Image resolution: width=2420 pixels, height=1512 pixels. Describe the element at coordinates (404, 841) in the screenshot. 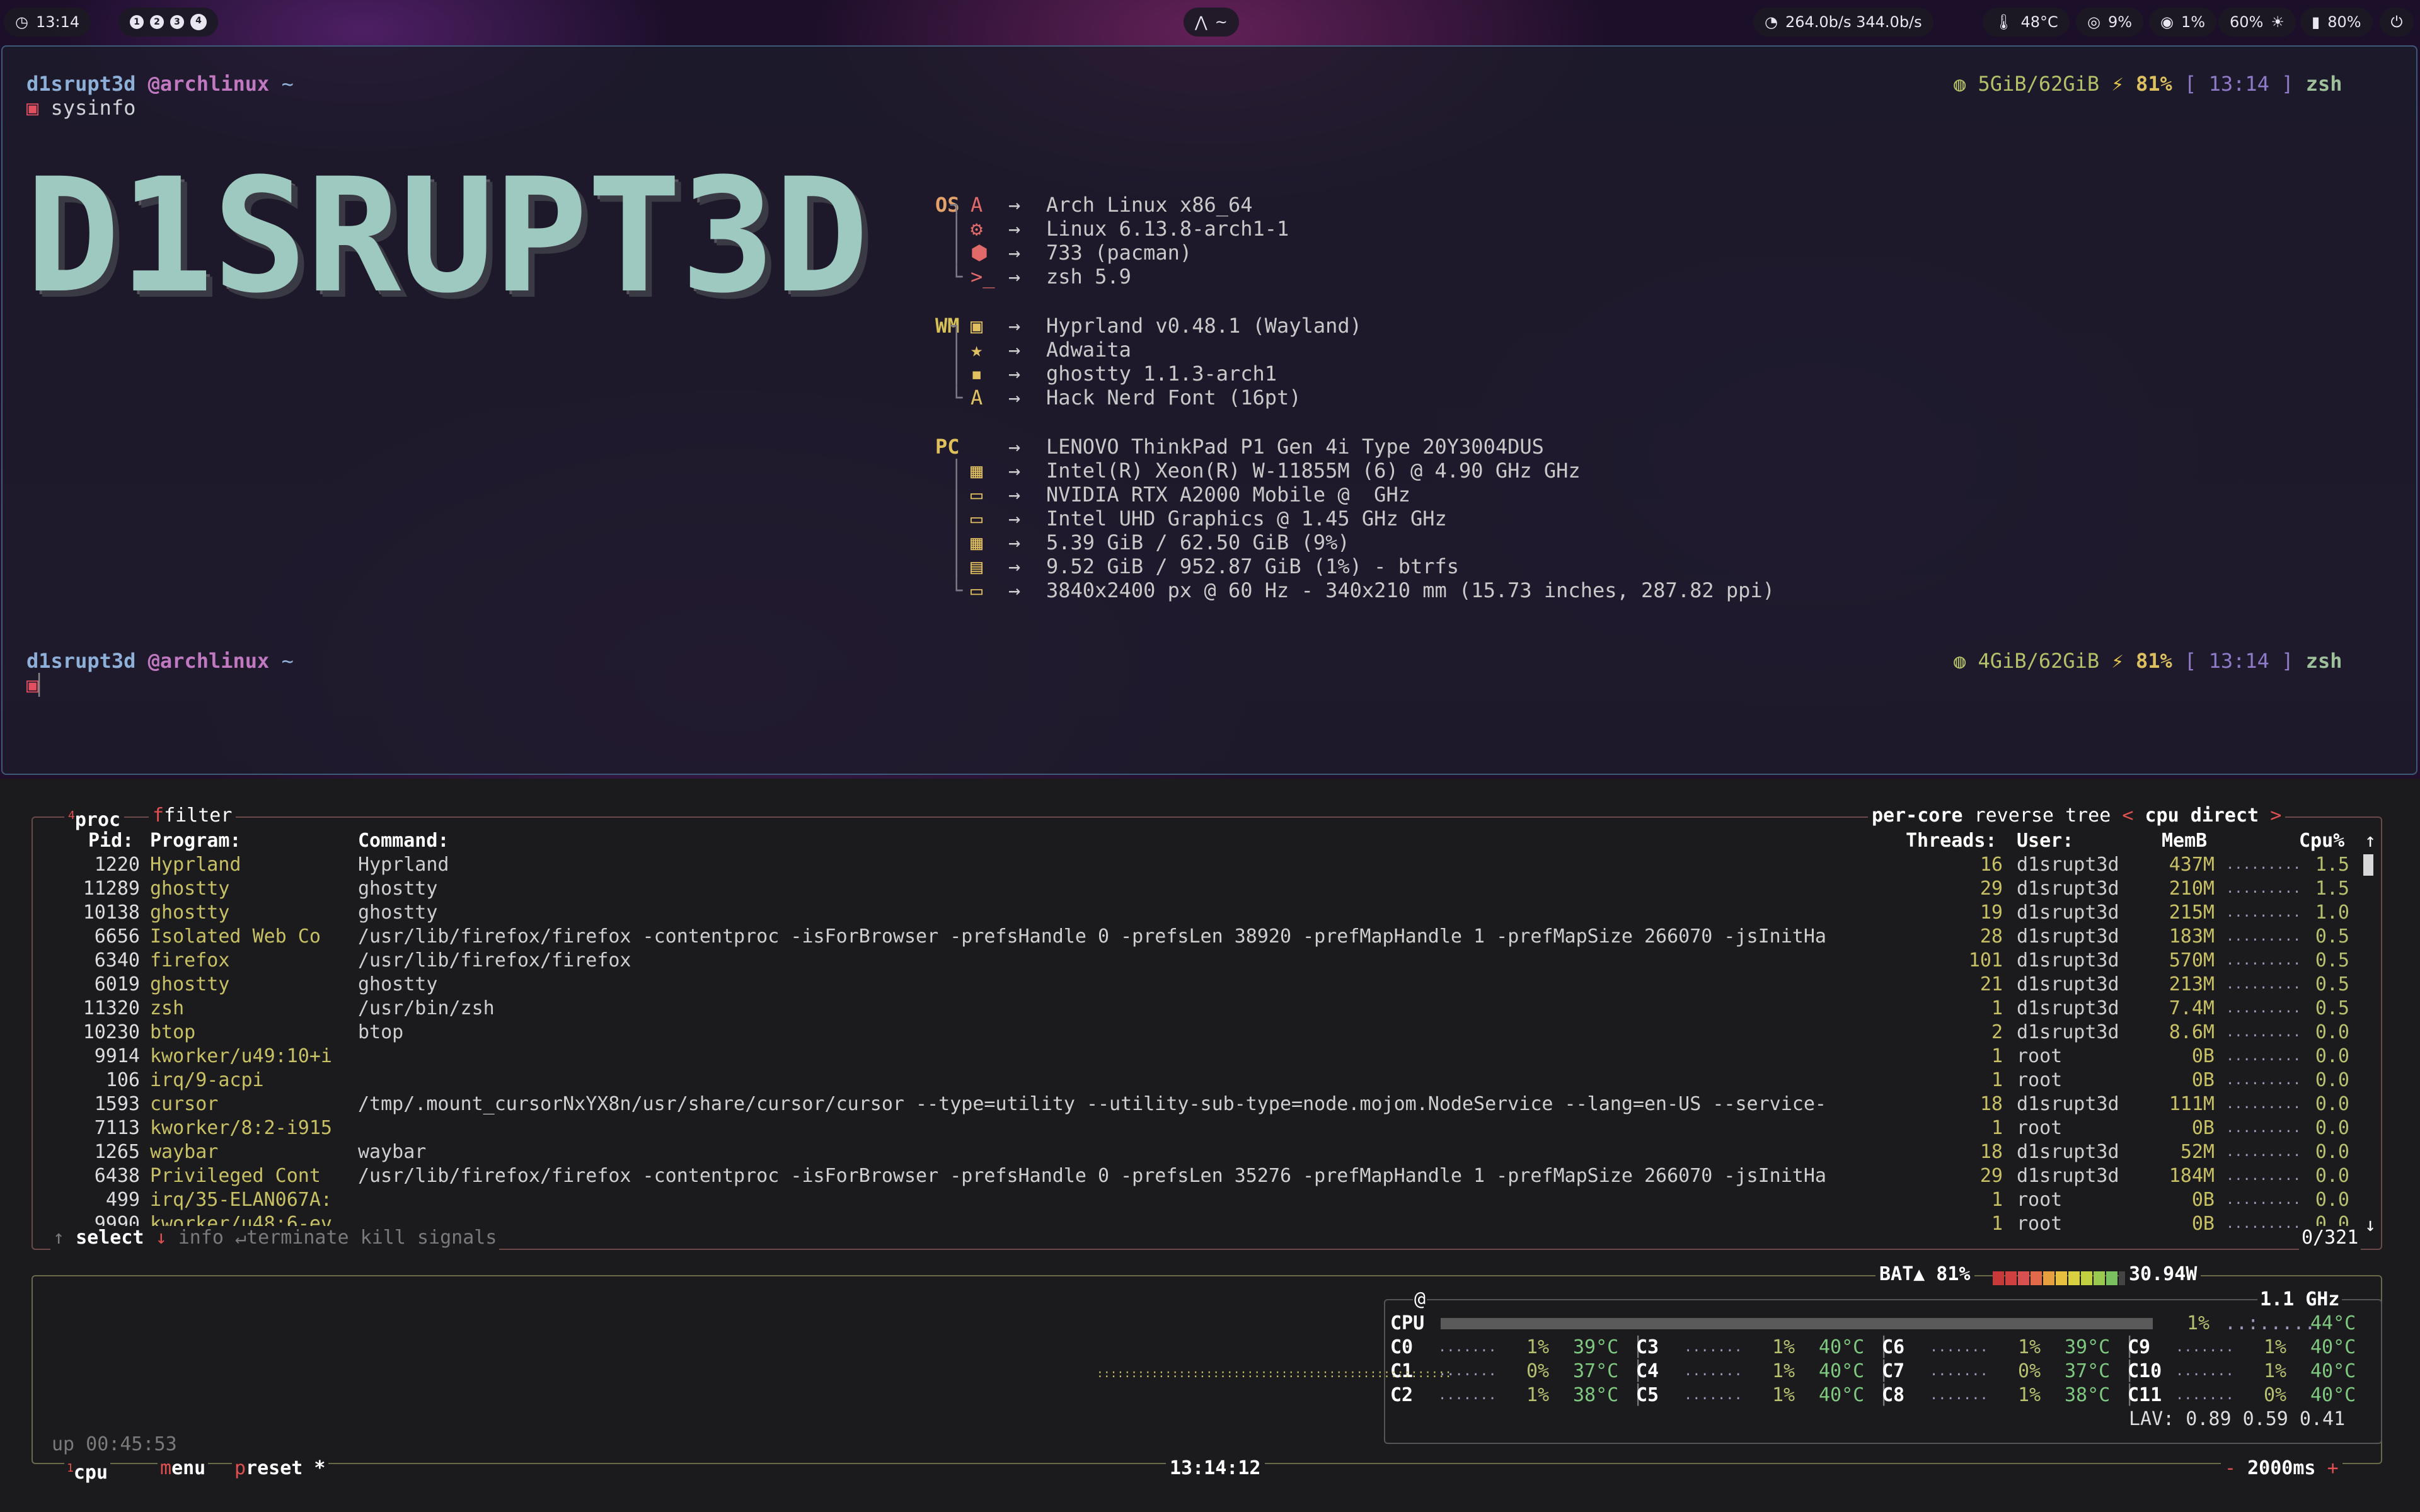

I see `header-command: Command:` at that location.